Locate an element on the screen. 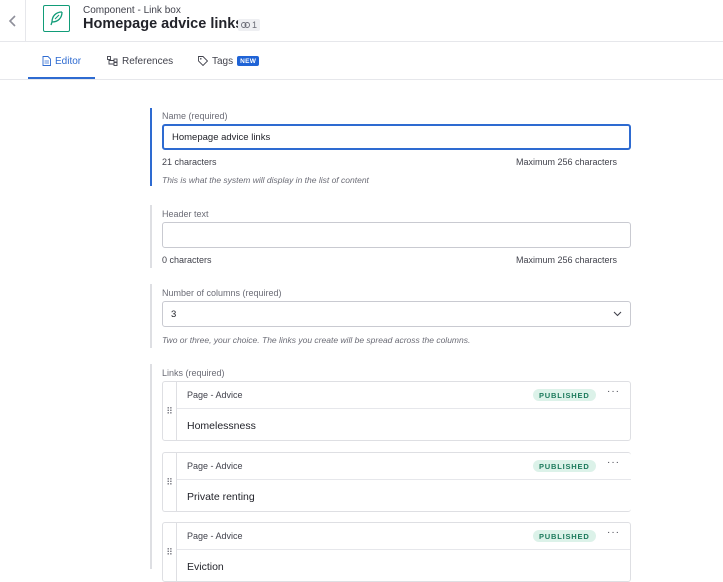  page-title: Homepage advice links is located at coordinates (163, 24).